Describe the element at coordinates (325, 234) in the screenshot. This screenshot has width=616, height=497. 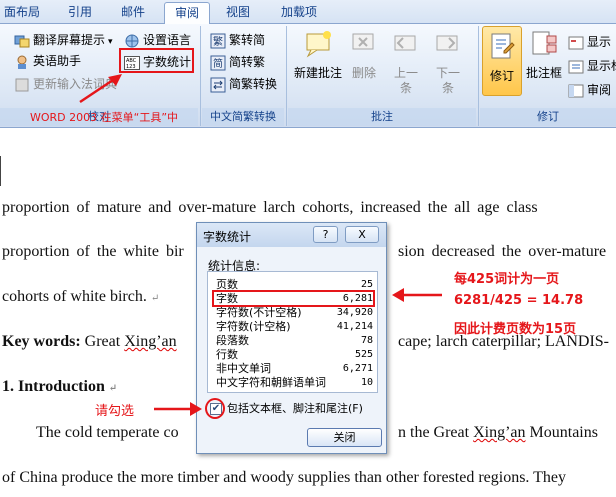
I see `help-button: ?` at that location.